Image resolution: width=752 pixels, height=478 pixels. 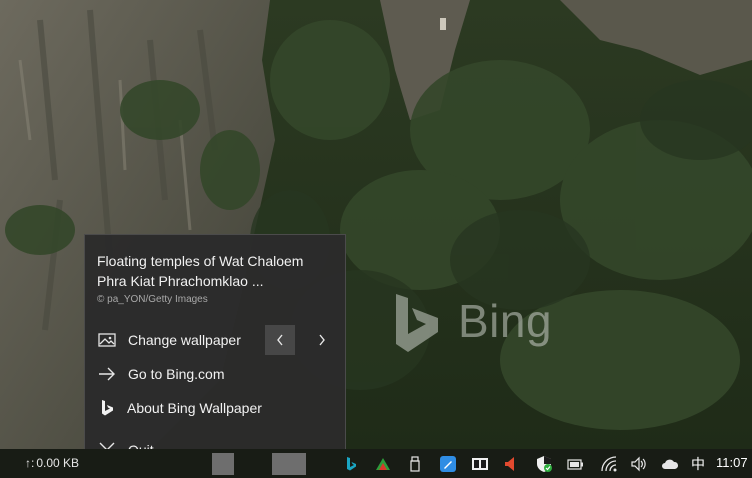 What do you see at coordinates (107, 340) in the screenshot?
I see `image-icon` at bounding box center [107, 340].